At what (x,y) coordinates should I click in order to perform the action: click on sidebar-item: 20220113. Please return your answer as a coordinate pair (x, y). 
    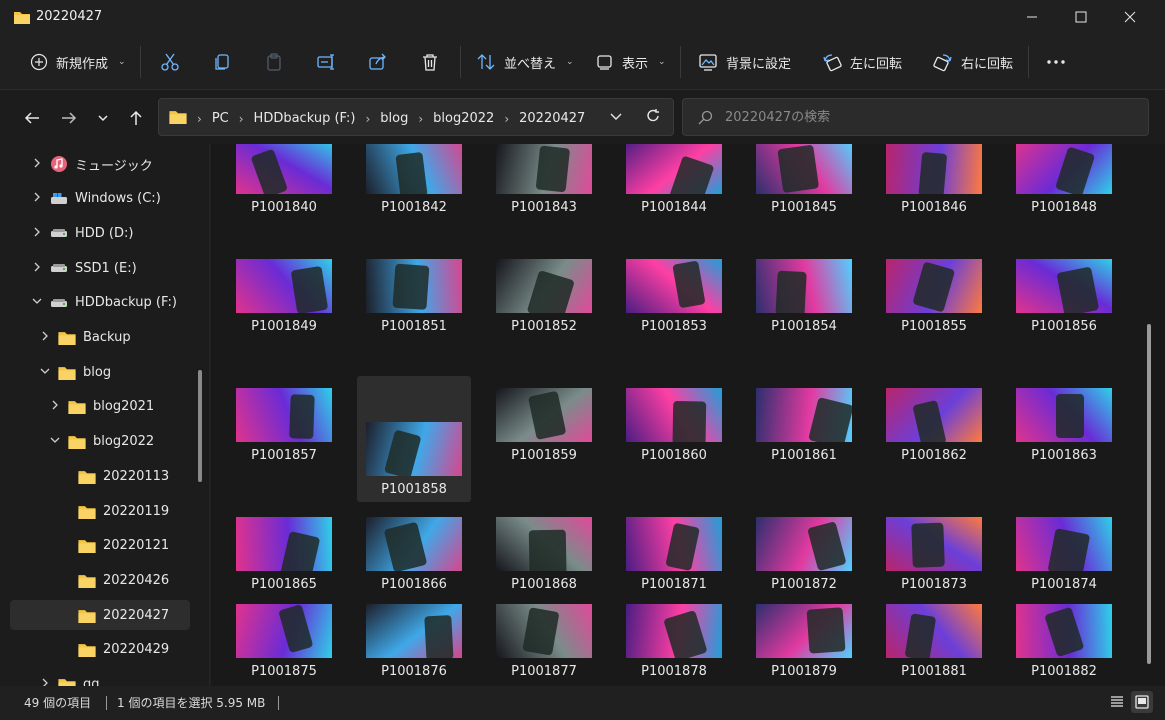
    Looking at the image, I should click on (100, 476).